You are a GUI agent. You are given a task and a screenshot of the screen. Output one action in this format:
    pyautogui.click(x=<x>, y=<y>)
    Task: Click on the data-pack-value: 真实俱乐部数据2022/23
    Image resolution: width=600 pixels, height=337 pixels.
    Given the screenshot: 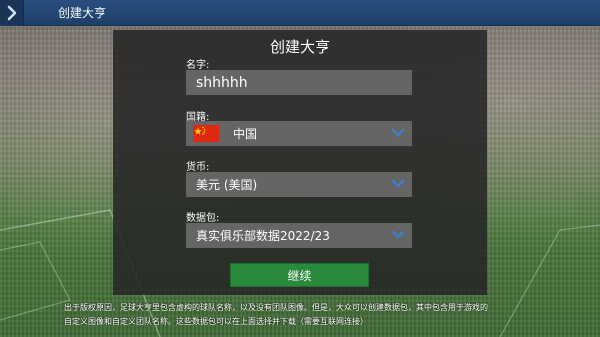 What is the action you would take?
    pyautogui.click(x=263, y=236)
    